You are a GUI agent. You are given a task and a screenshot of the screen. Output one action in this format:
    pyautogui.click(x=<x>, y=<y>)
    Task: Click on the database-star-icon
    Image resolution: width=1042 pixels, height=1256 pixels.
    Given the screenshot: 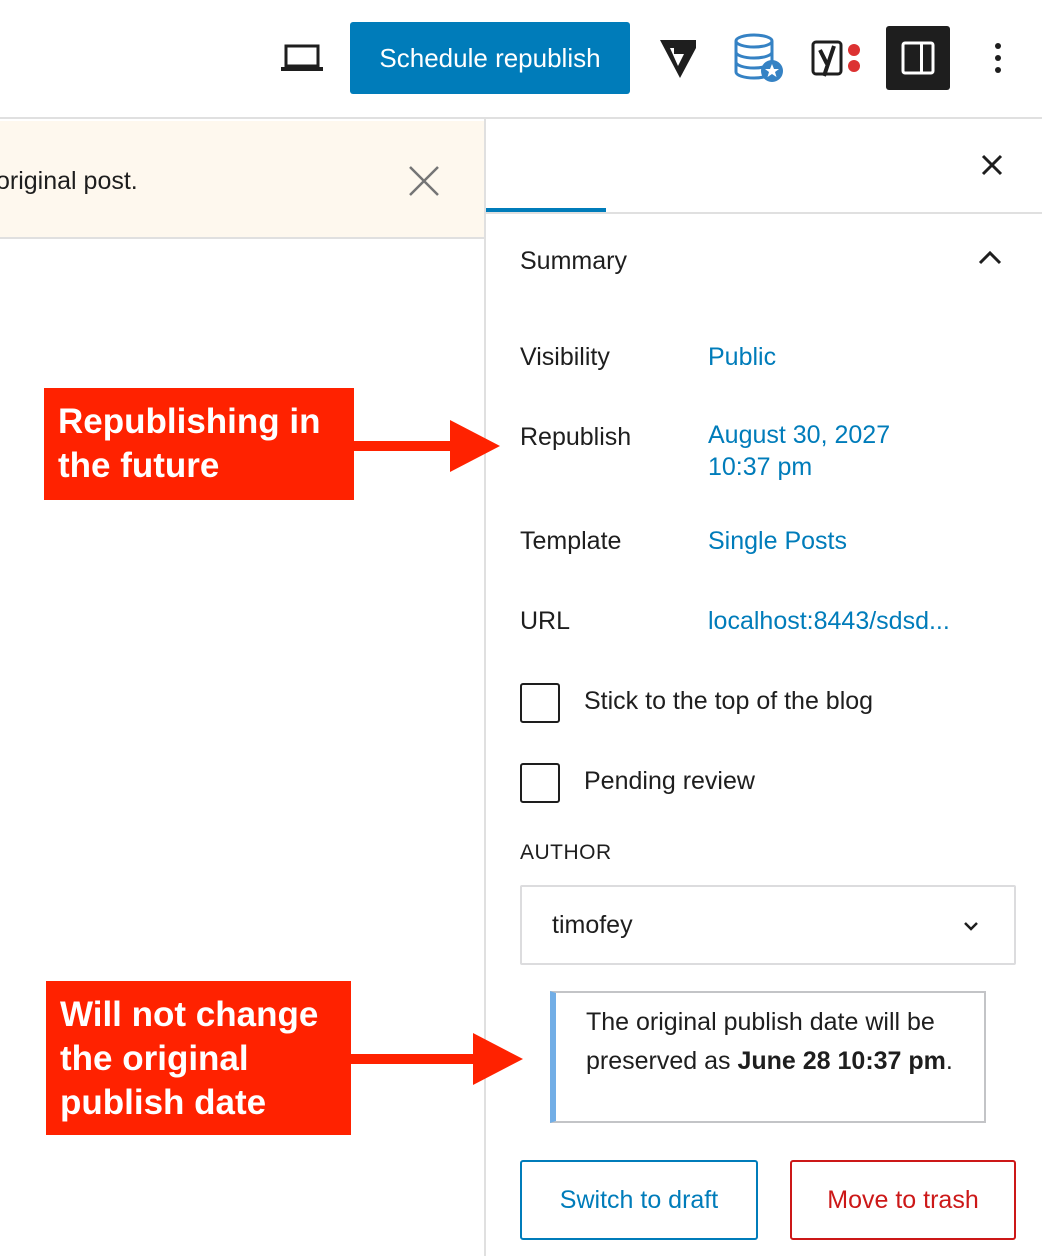 What is the action you would take?
    pyautogui.click(x=759, y=58)
    